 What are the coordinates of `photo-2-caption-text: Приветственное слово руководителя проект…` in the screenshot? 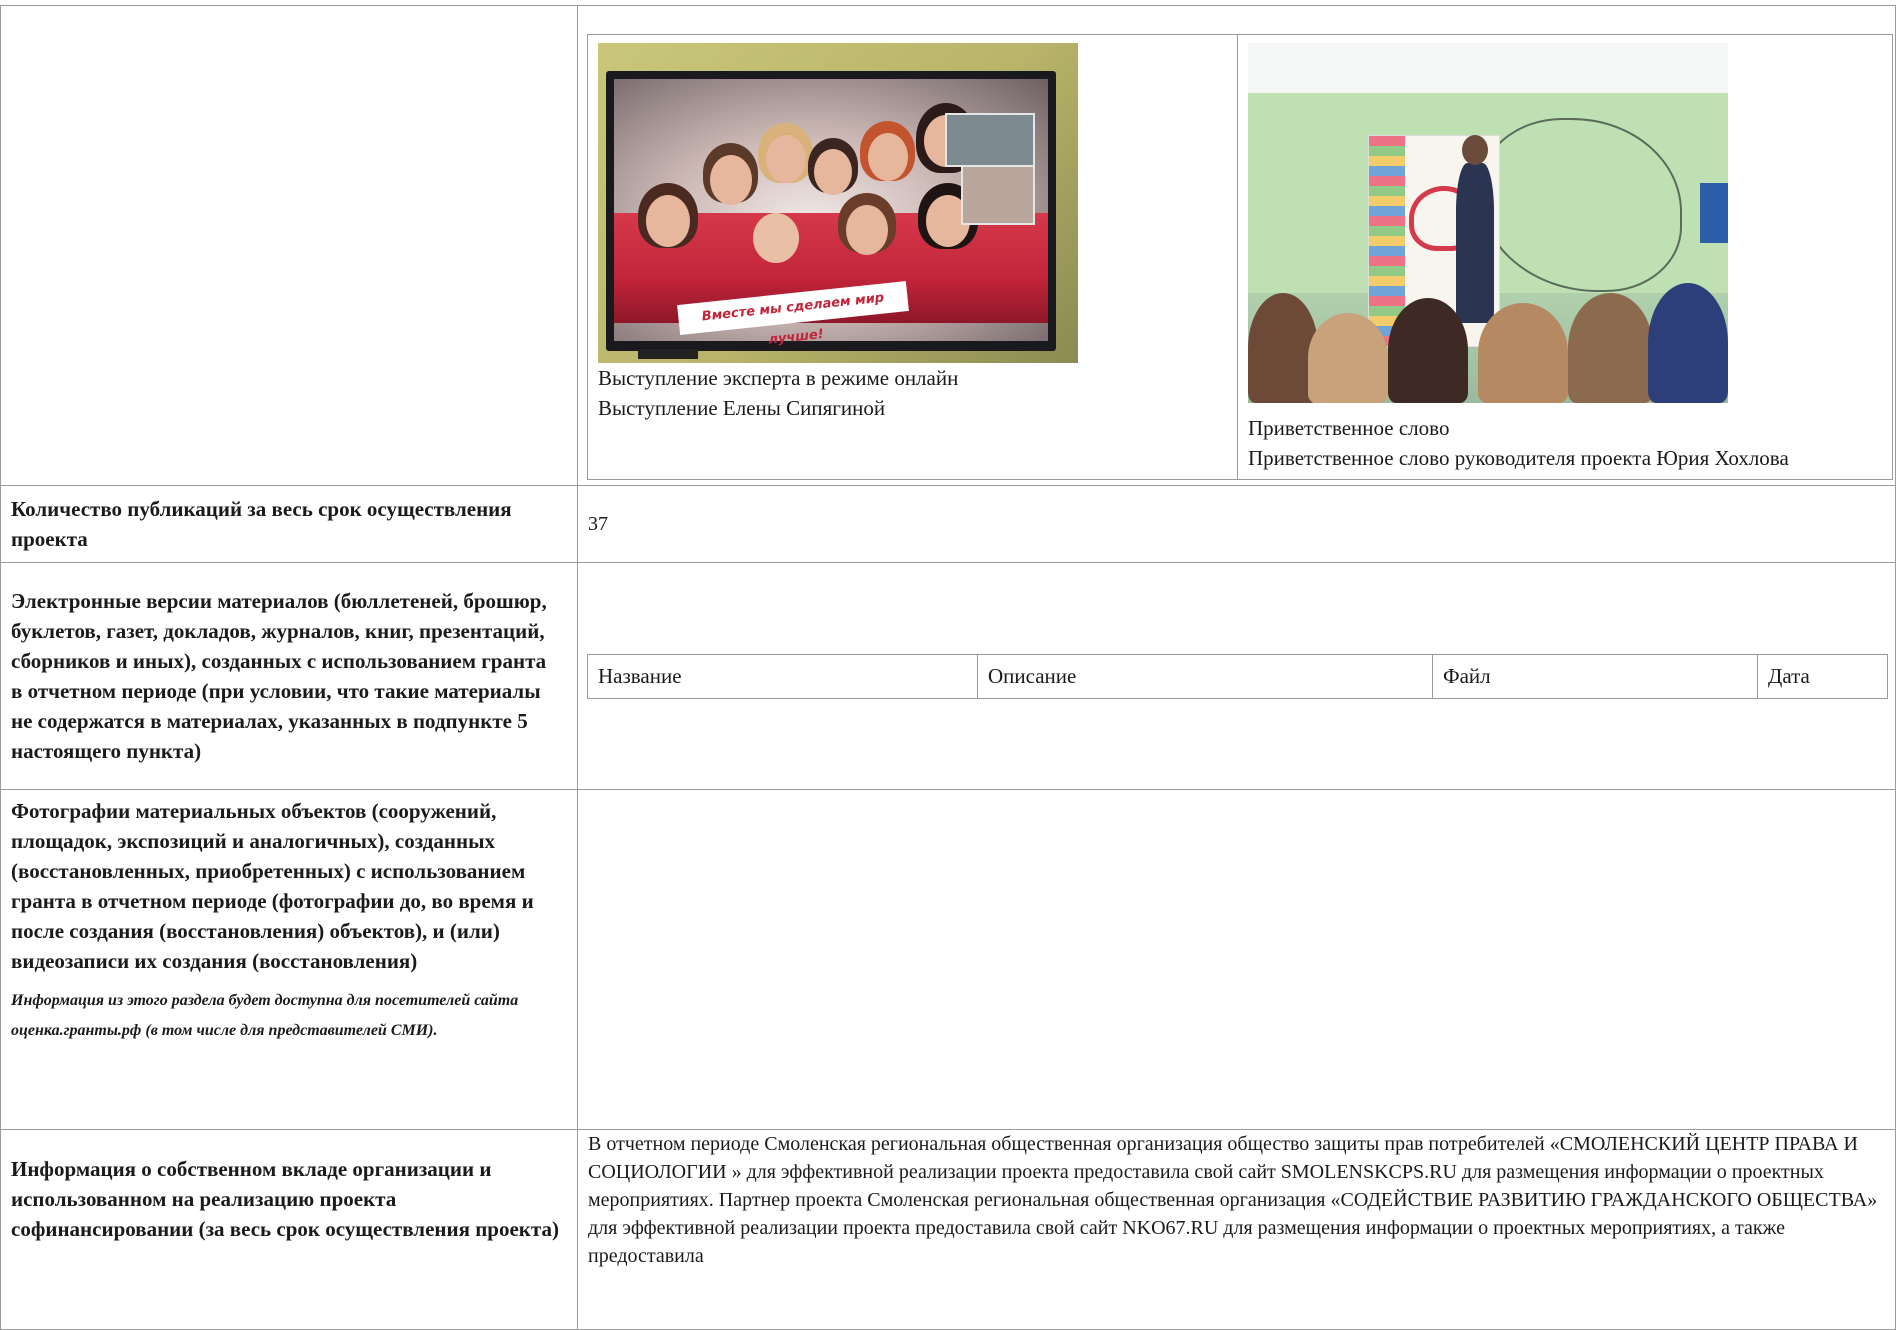 It's located at (1518, 458).